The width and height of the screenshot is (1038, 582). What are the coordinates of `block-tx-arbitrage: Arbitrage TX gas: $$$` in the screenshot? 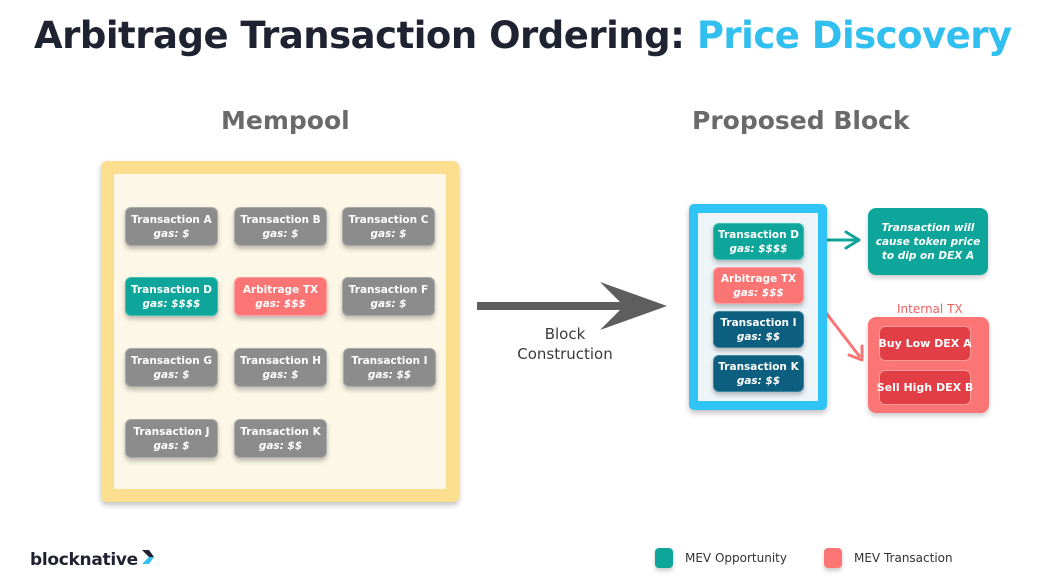 It's located at (758, 285).